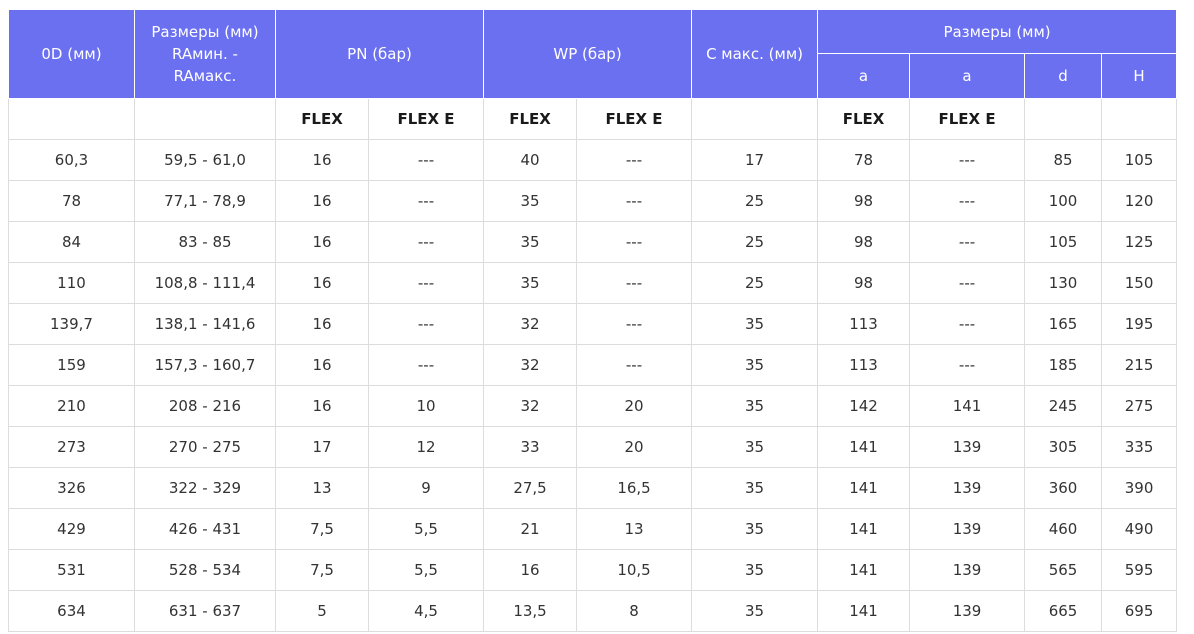 Image resolution: width=1194 pixels, height=634 pixels. Describe the element at coordinates (1063, 447) in the screenshot. I see `cell-d: 305` at that location.